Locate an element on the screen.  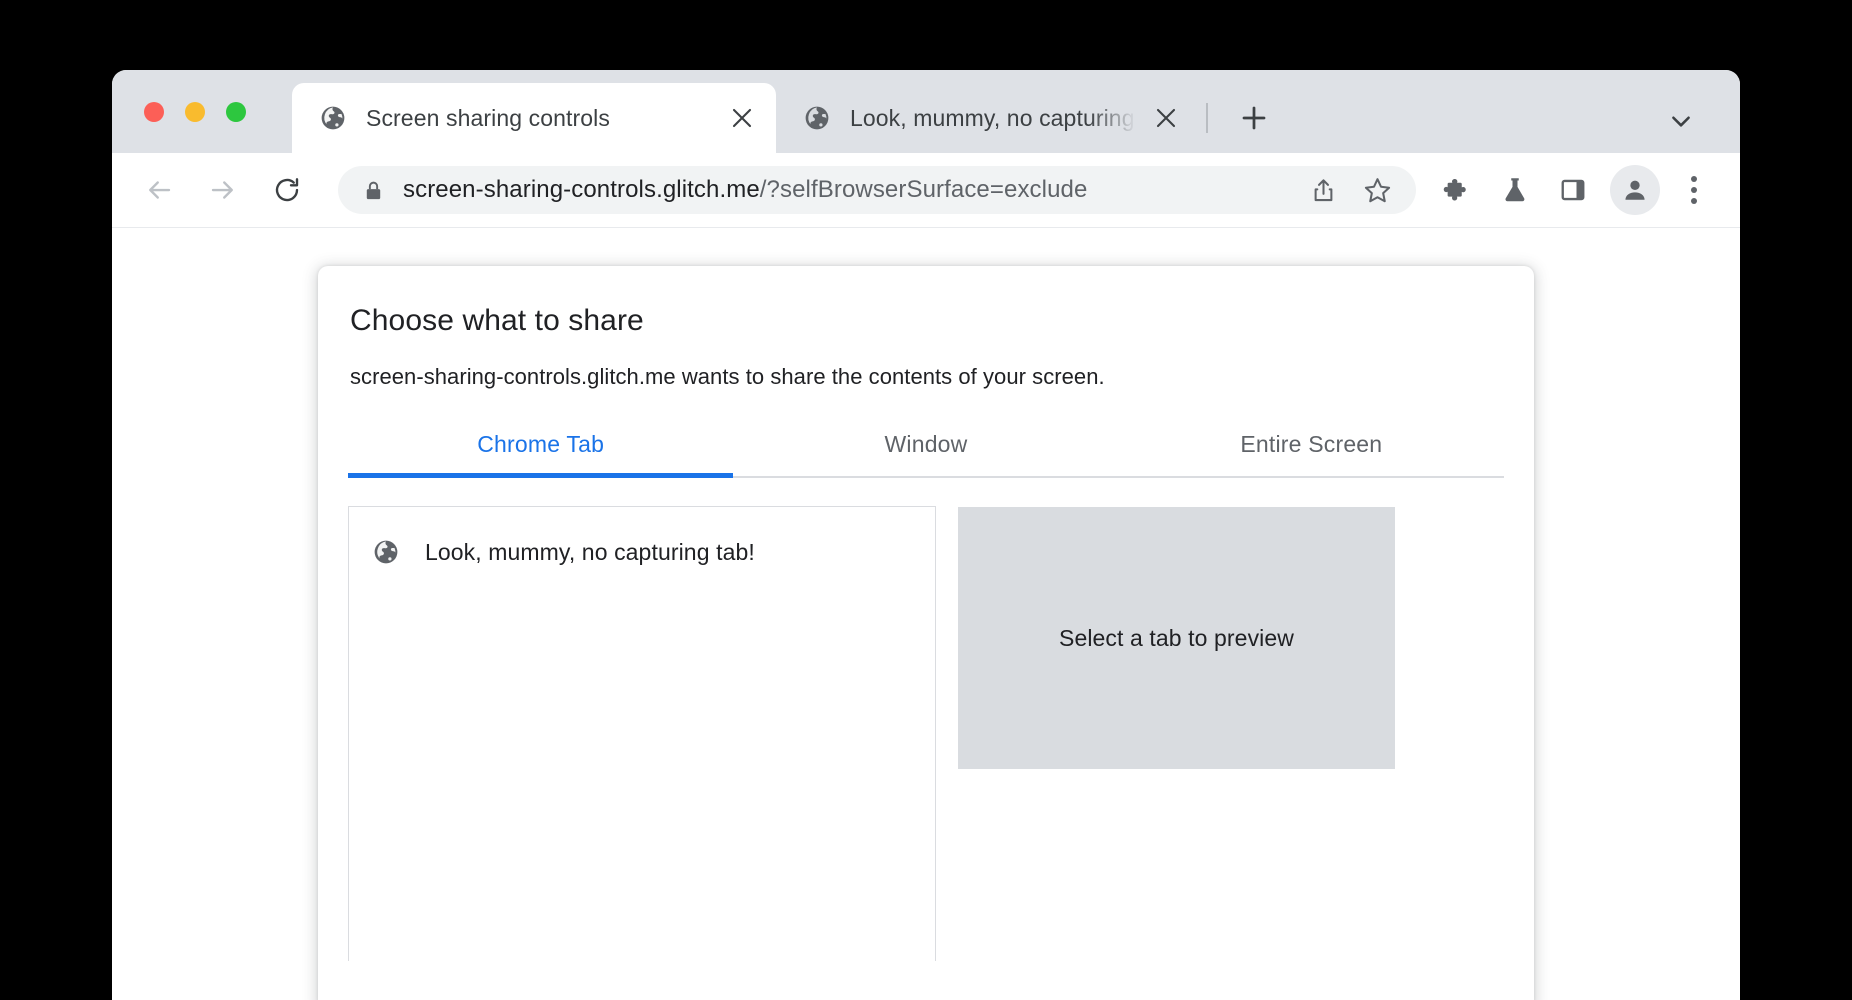
list-item: Look, mummy, no capturing tab! is located at coordinates (642, 552).